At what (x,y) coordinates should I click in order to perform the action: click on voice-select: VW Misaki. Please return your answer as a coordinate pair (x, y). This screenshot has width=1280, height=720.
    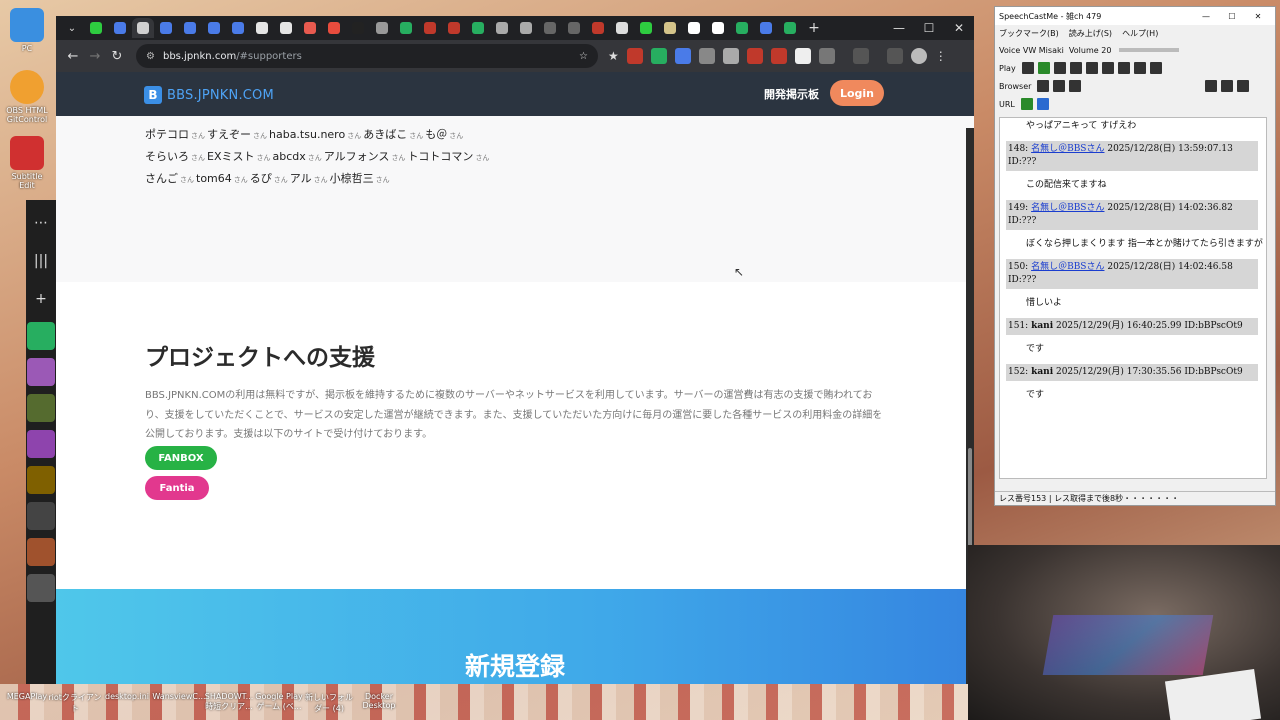
    Looking at the image, I should click on (1043, 50).